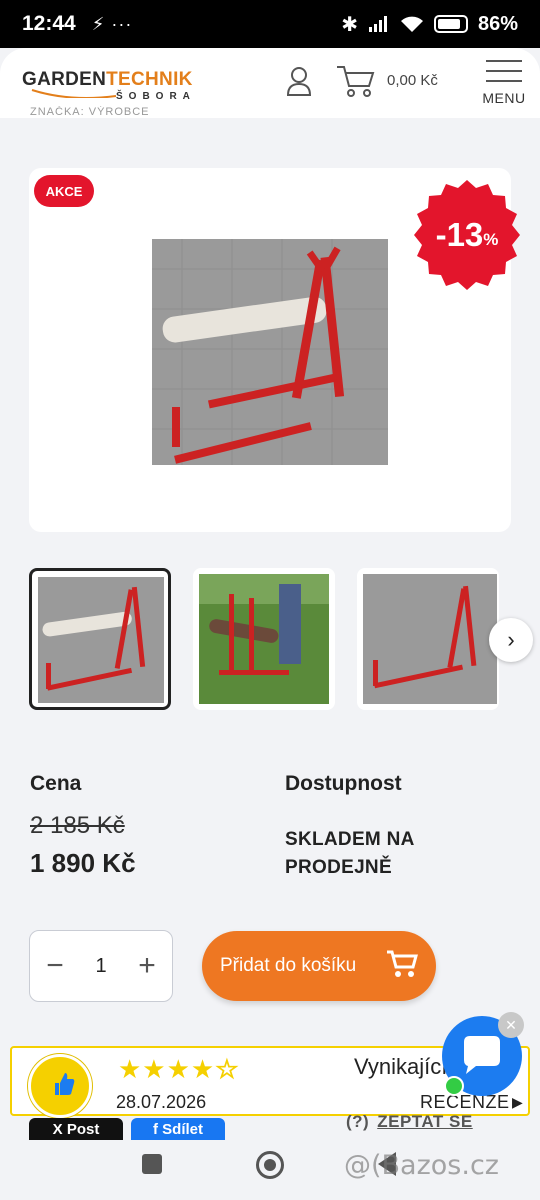 The height and width of the screenshot is (1200, 540). What do you see at coordinates (402, 963) in the screenshot?
I see `cart-icon` at bounding box center [402, 963].